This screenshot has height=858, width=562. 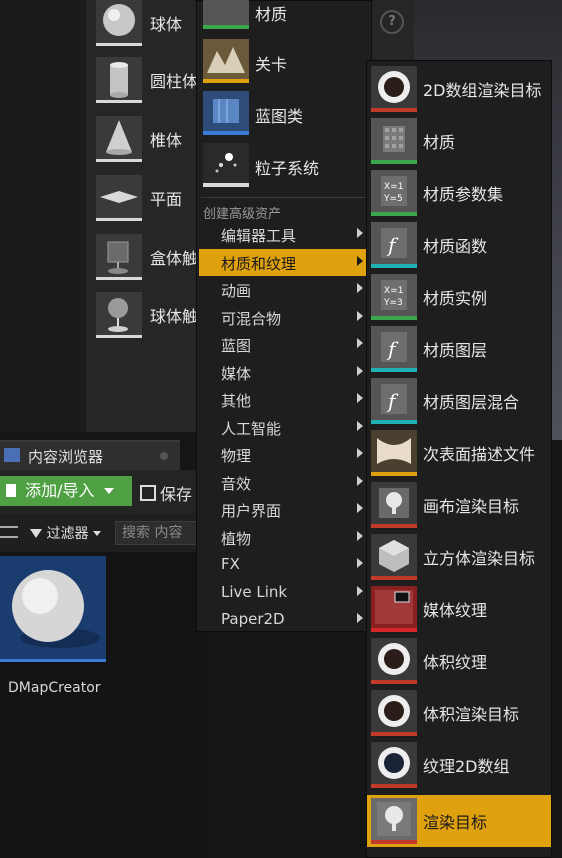 What do you see at coordinates (394, 821) in the screenshot?
I see `render-target-icon` at bounding box center [394, 821].